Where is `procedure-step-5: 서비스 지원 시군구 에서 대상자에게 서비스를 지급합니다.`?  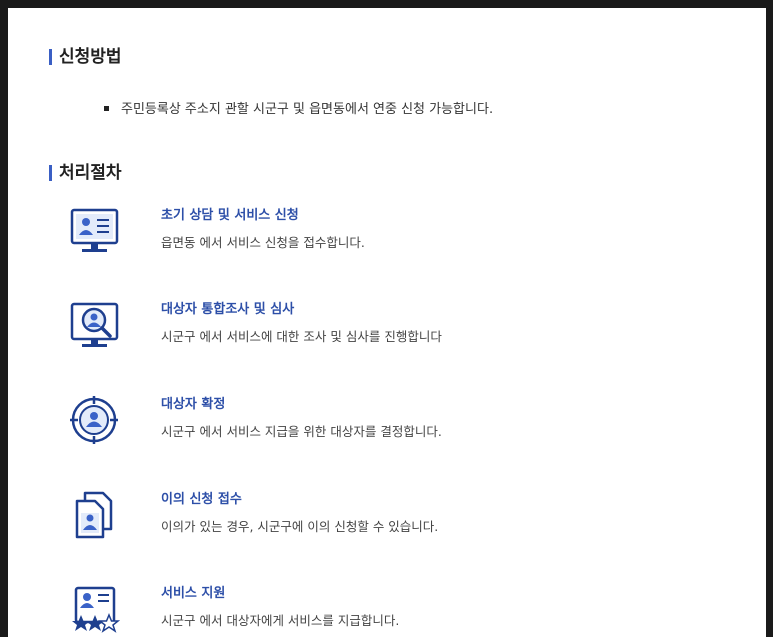
procedure-step-5: 서비스 지원 시군구 에서 대상자에게 서비스를 지급합니다. is located at coordinates (388, 611).